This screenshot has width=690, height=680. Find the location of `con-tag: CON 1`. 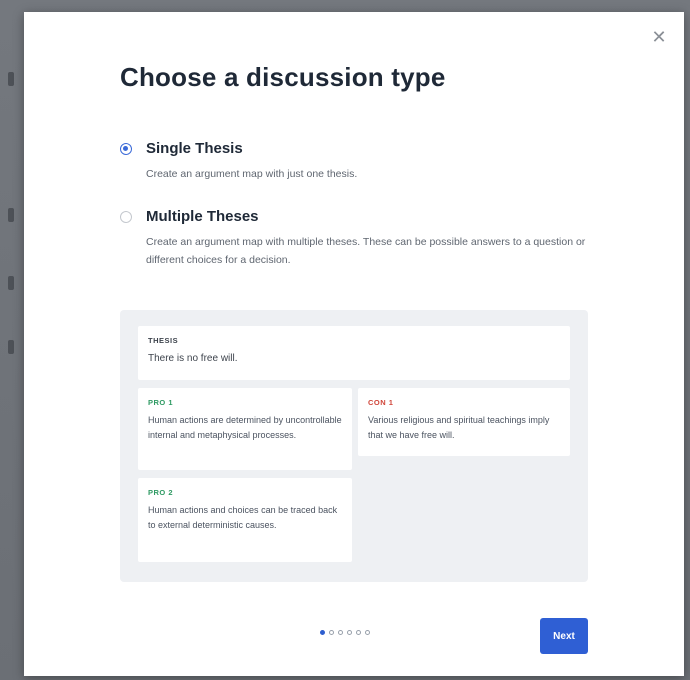

con-tag: CON 1 is located at coordinates (381, 402).